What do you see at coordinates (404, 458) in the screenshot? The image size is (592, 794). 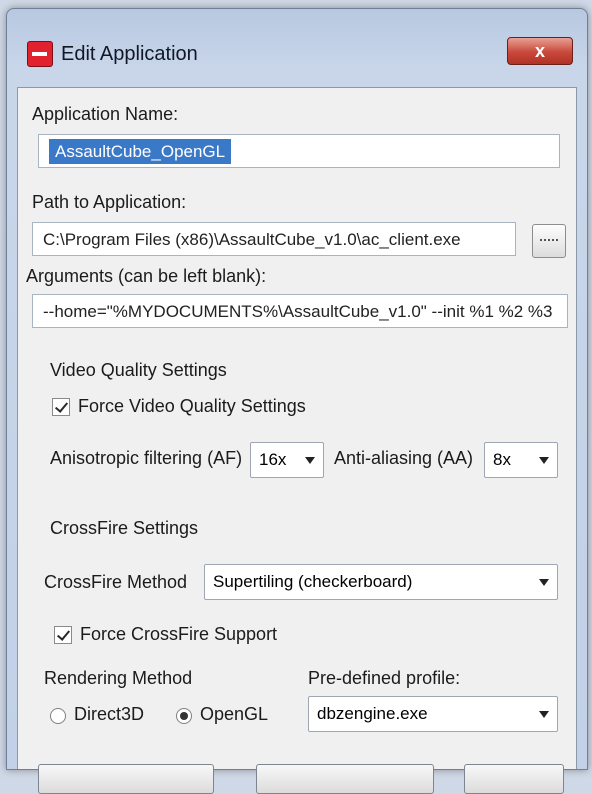 I see `aa-label: Anti-aliasing (AA)` at bounding box center [404, 458].